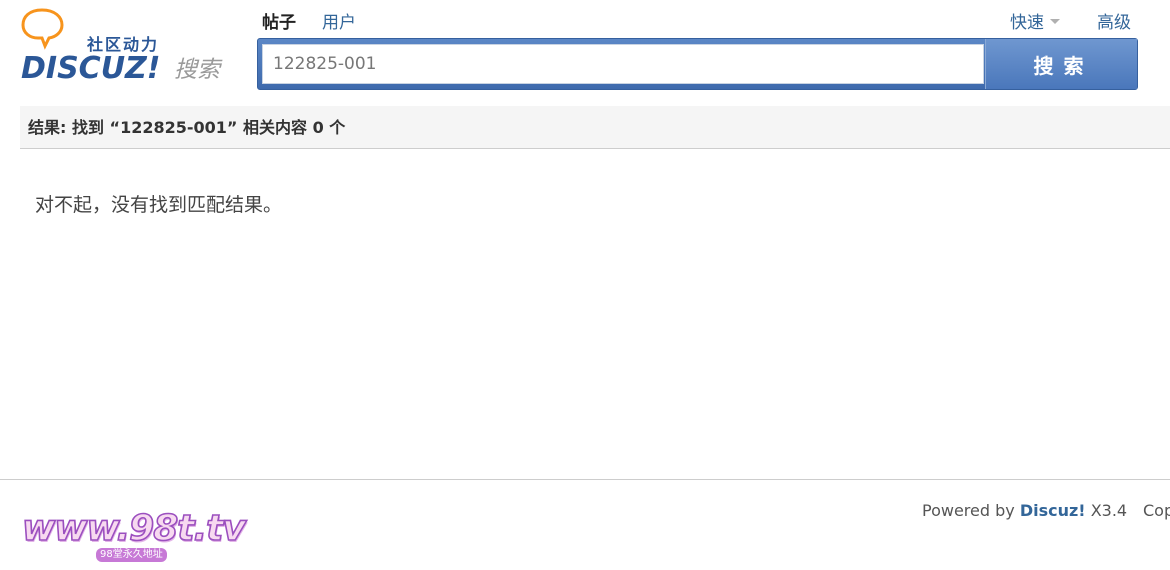 The width and height of the screenshot is (1170, 570). I want to click on site-logo: www.98t.tv 98堂永久地址, so click(134, 536).